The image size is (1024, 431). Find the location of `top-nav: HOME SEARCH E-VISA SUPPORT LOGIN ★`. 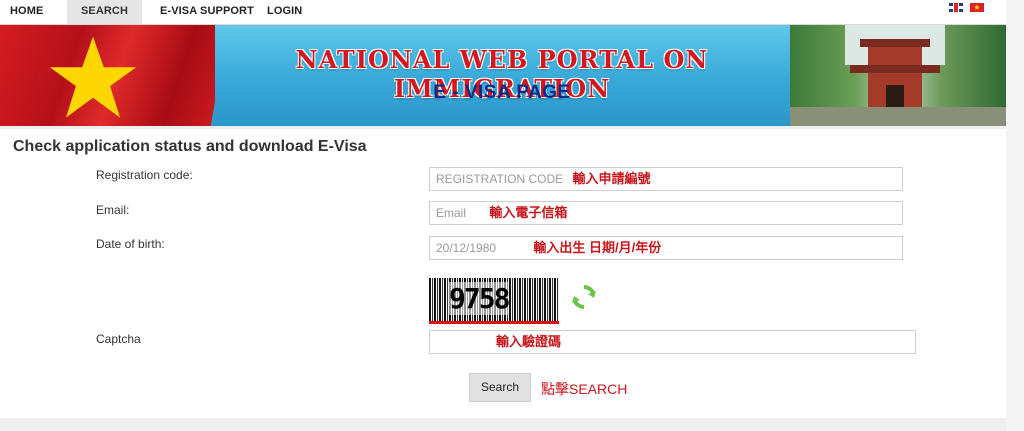

top-nav: HOME SEARCH E-VISA SUPPORT LOGIN ★ is located at coordinates (503, 12).